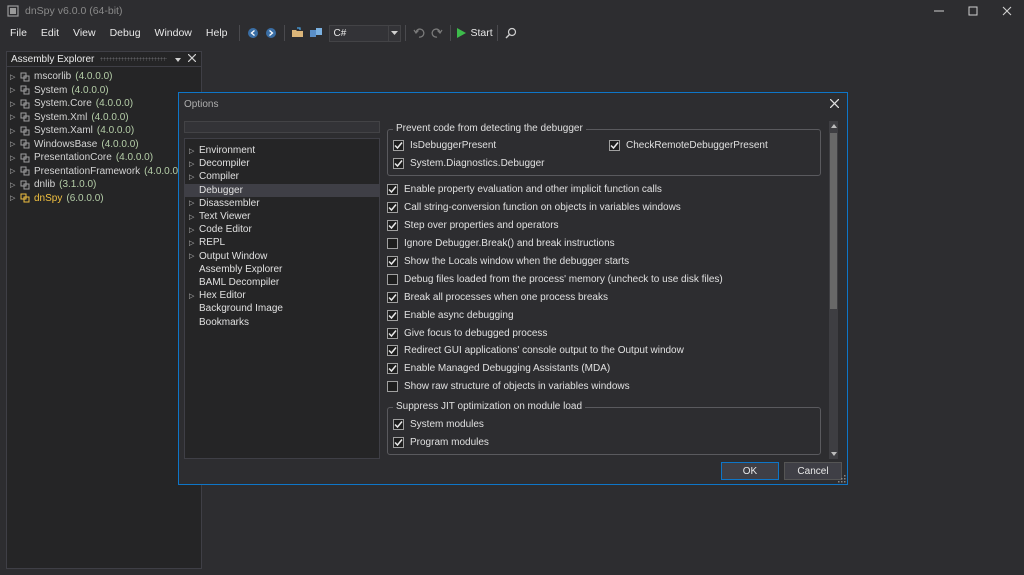  What do you see at coordinates (133, 59) in the screenshot?
I see `panel-grip` at bounding box center [133, 59].